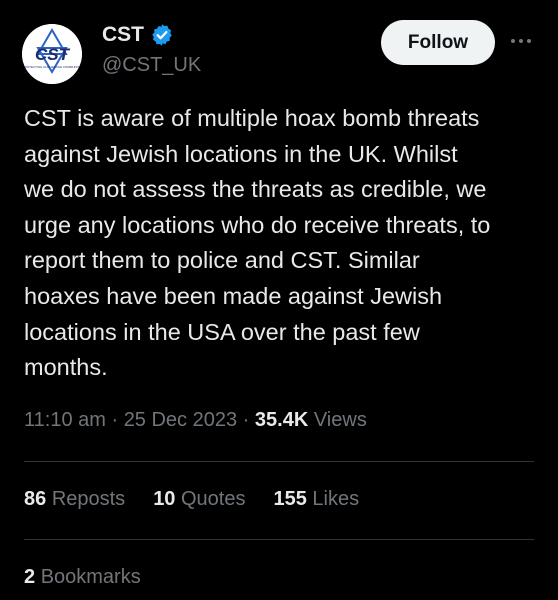  I want to click on follow-button: Follow, so click(438, 42).